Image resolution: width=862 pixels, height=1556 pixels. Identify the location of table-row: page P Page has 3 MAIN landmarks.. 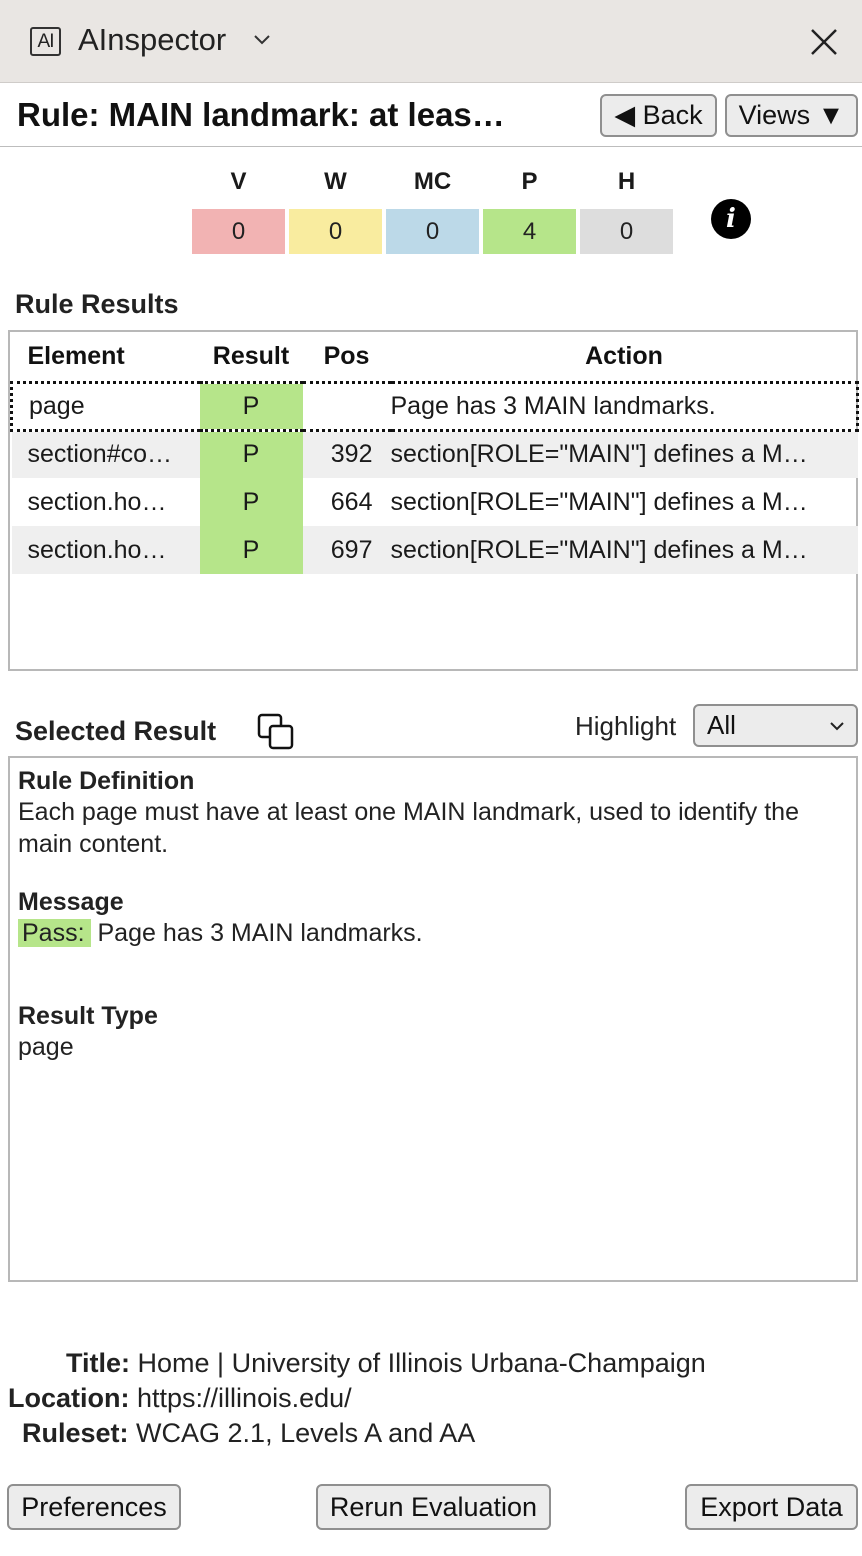
(434, 406).